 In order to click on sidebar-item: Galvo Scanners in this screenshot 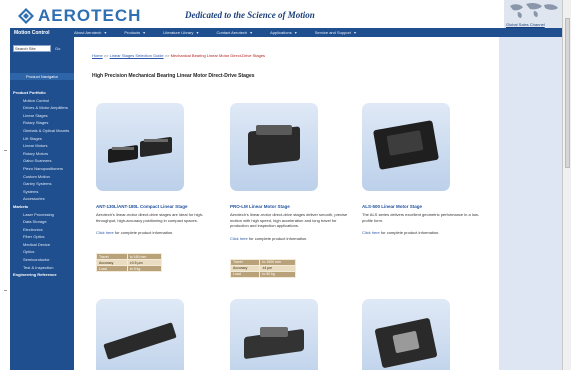, I will do `click(43, 161)`.